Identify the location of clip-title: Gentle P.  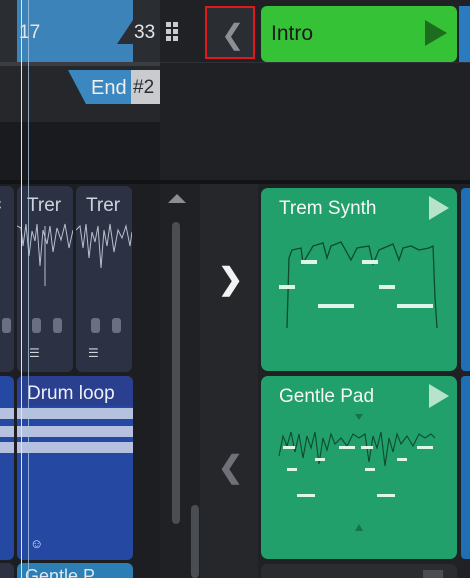
(60, 572).